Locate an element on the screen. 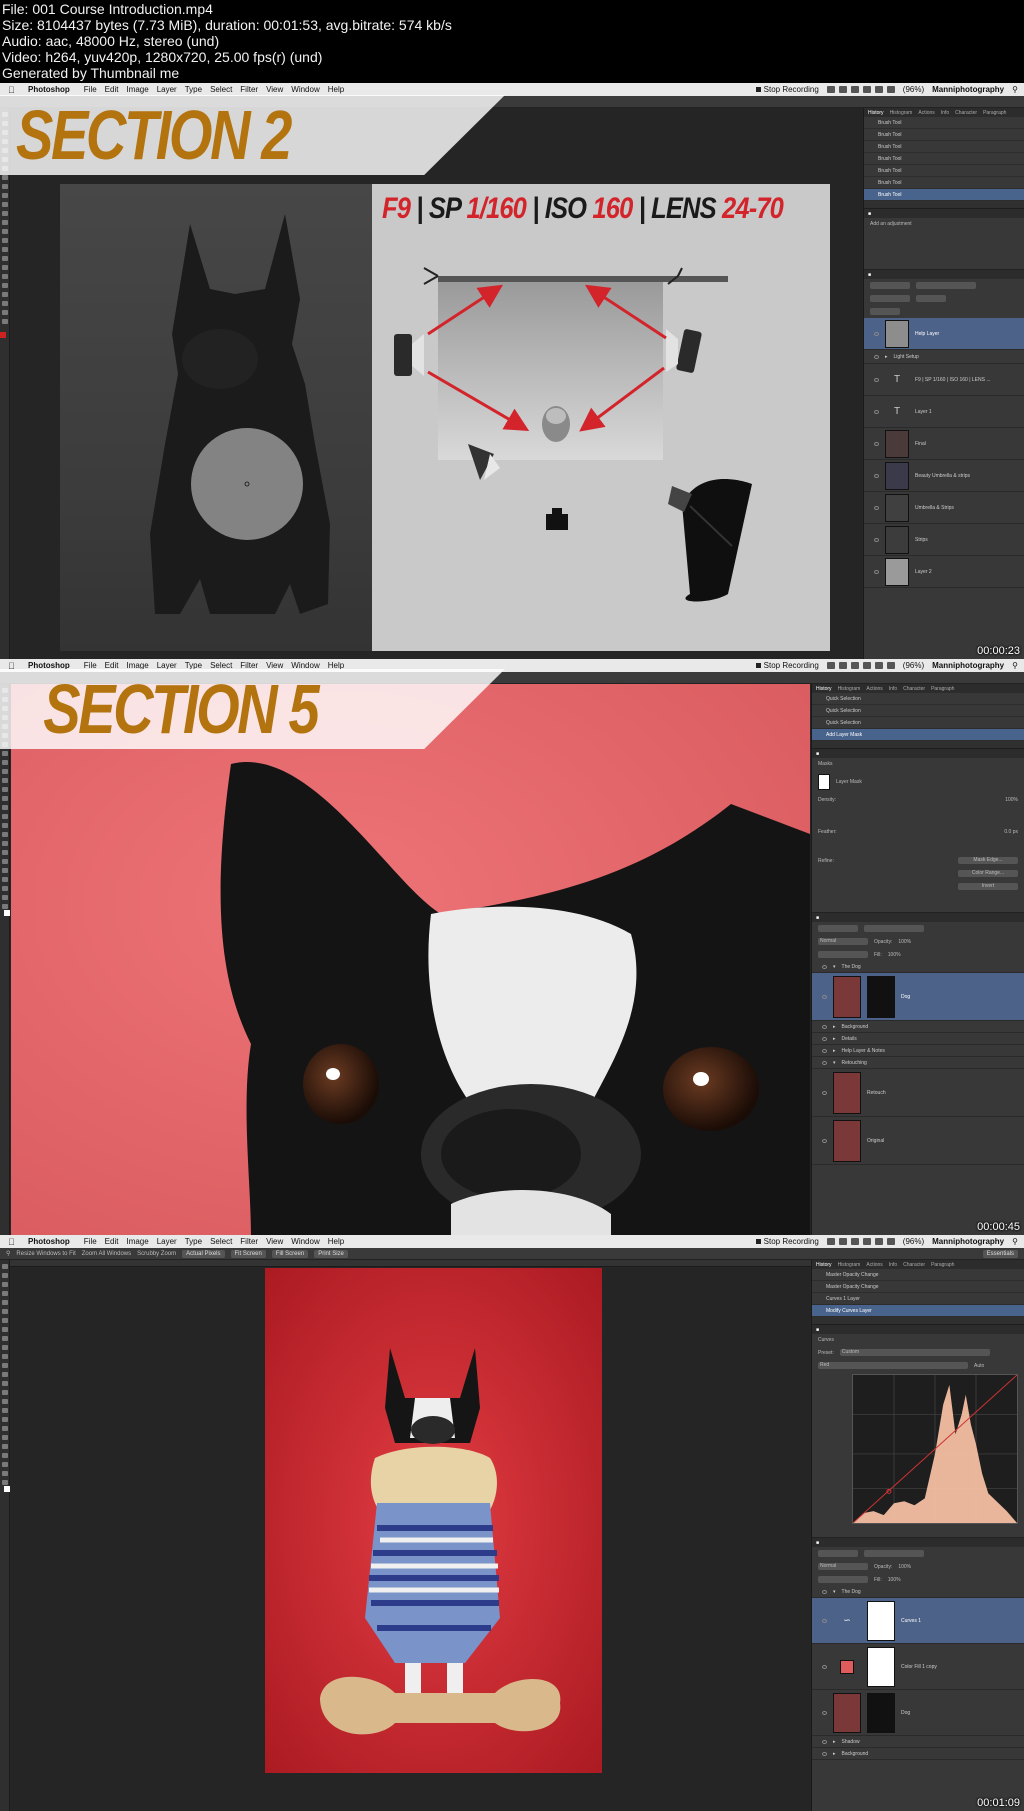 This screenshot has width=1024, height=1811. layer-row: Retouch is located at coordinates (918, 1093).